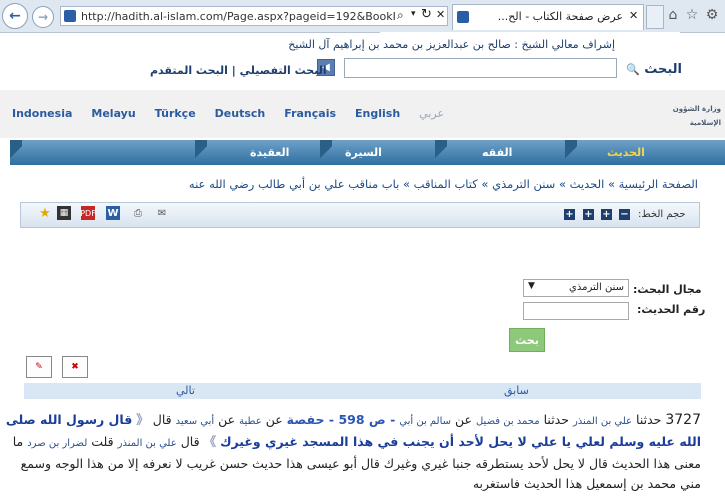  Describe the element at coordinates (654, 69) in the screenshot. I see `search-label: البحث 🔍` at that location.